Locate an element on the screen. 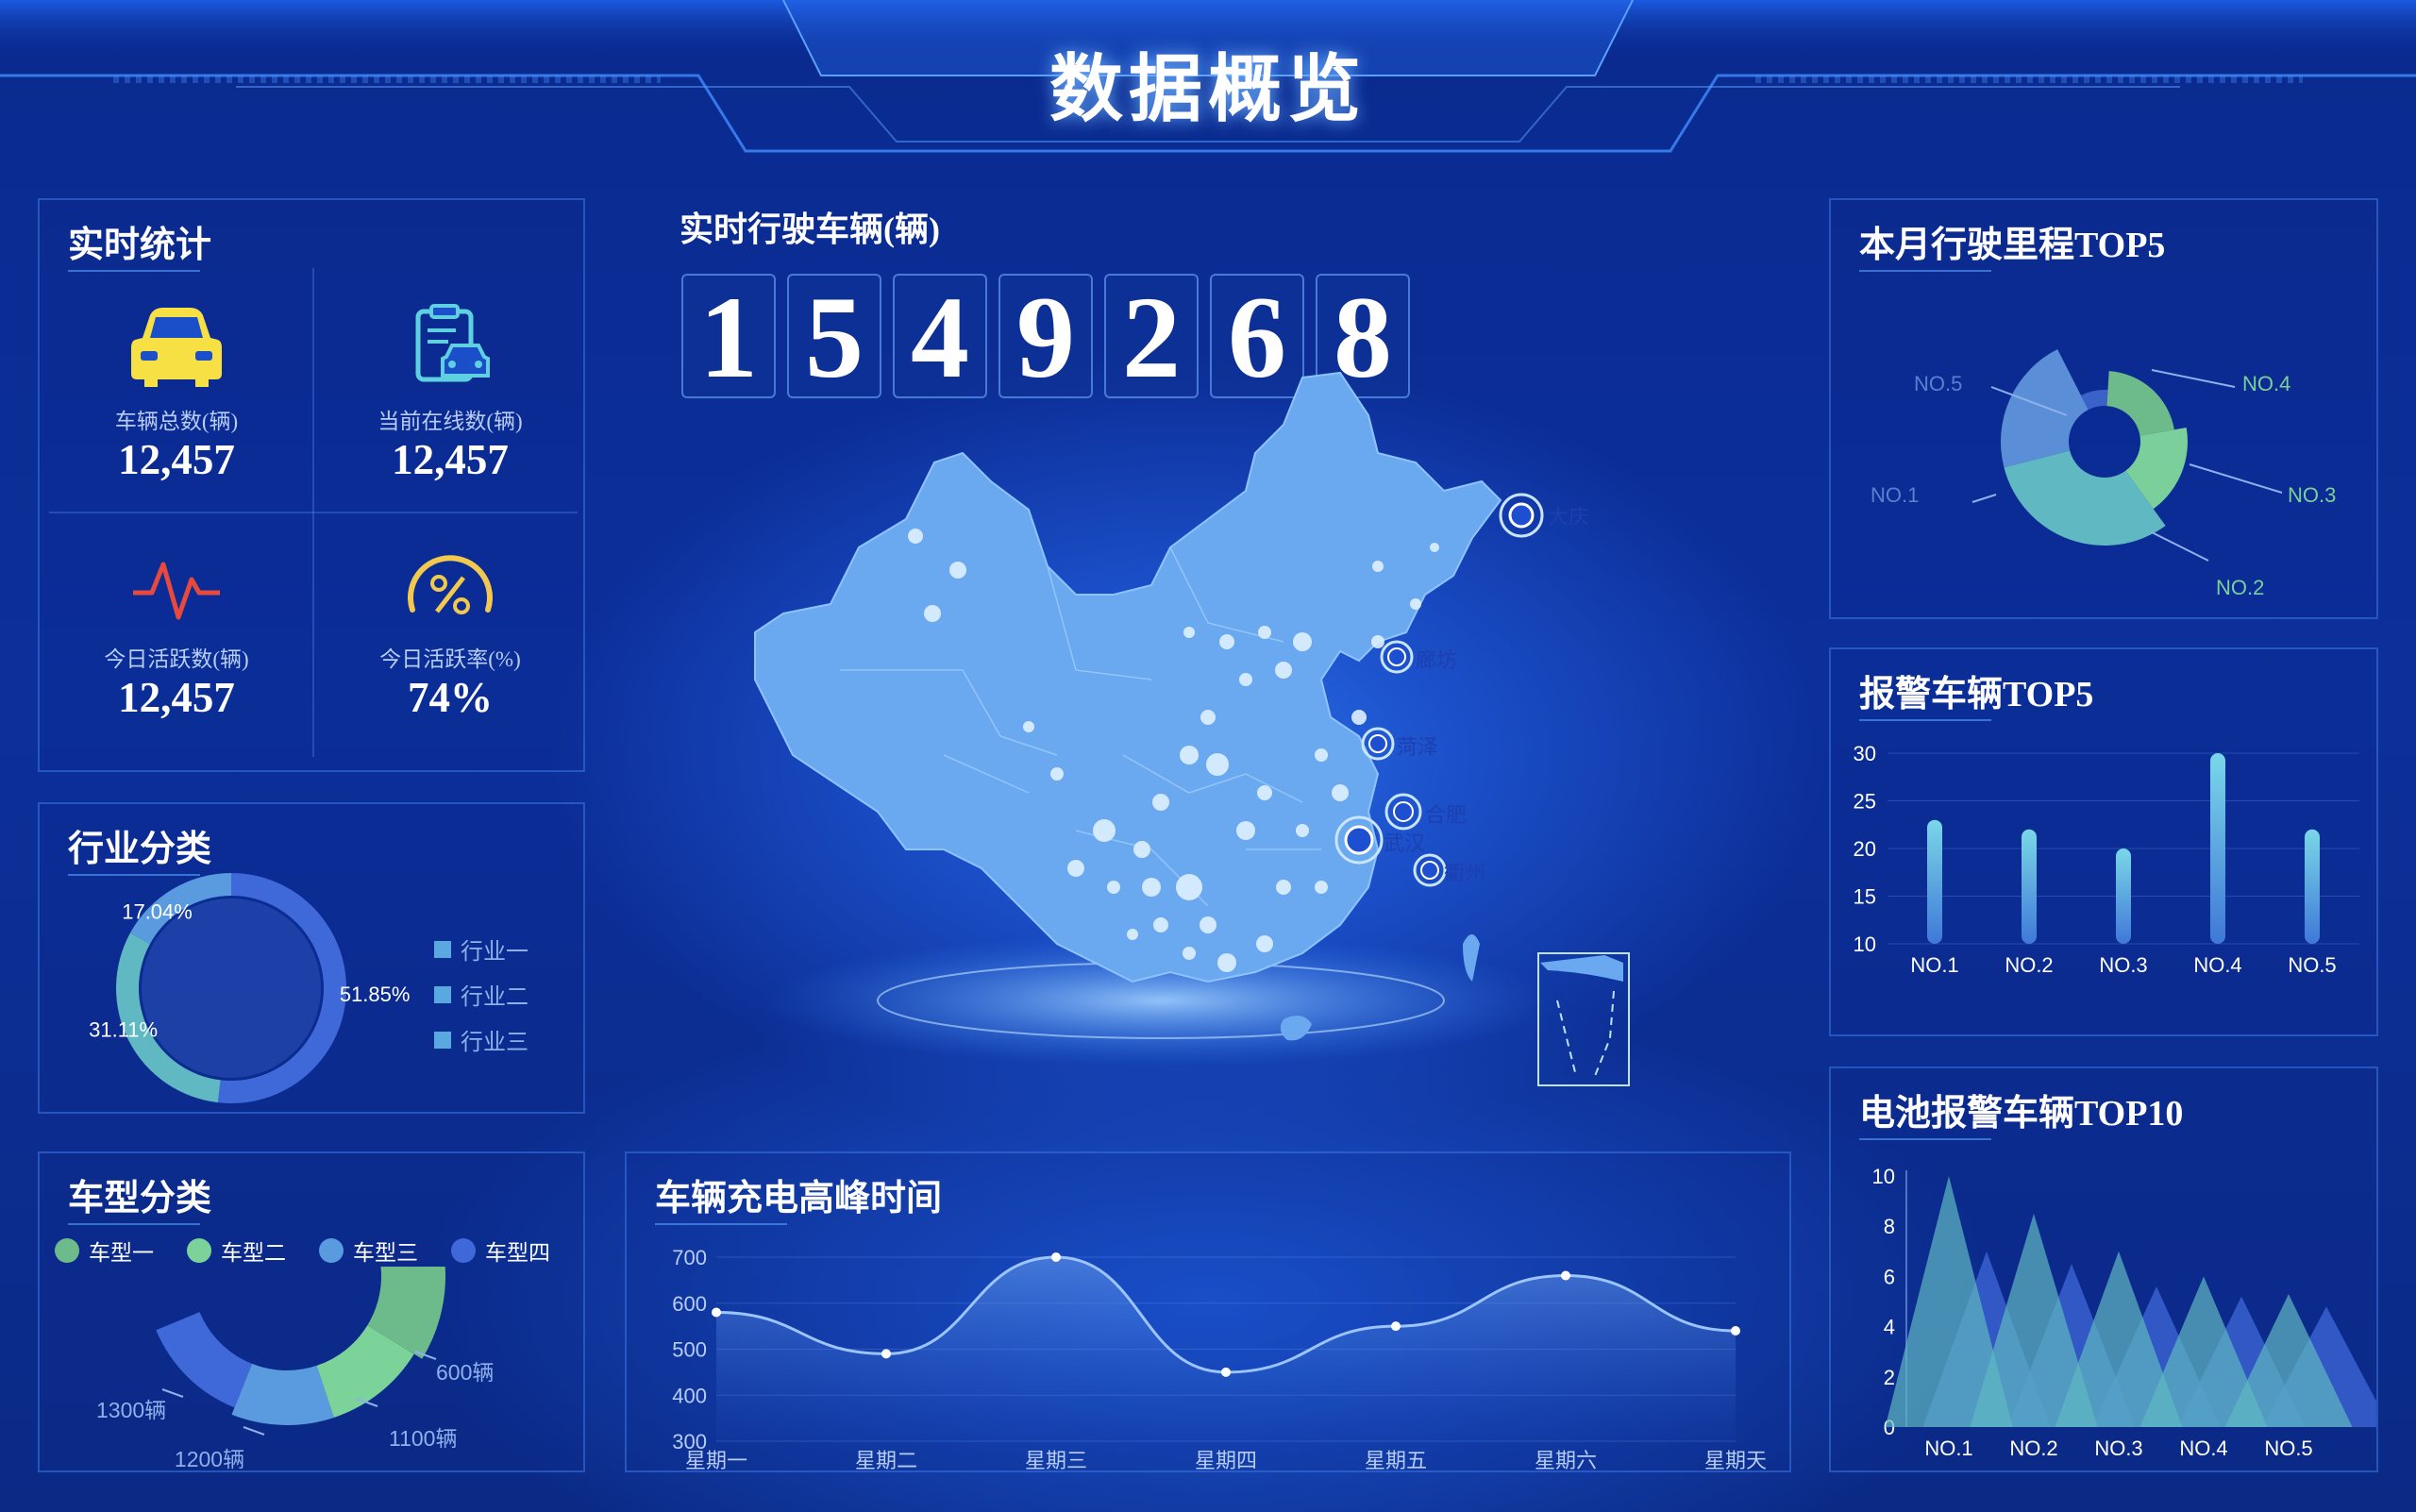 Image resolution: width=2416 pixels, height=1512 pixels. y-tick-label: 2 is located at coordinates (1889, 1377).